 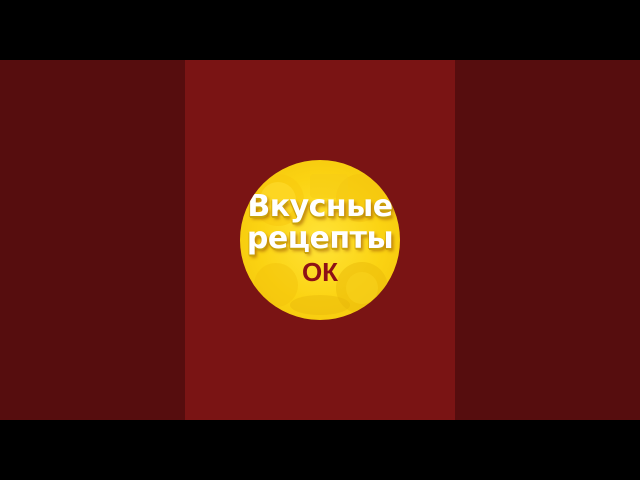 I want to click on channel-logo: Вкусные рецепты ОК, so click(x=320, y=240).